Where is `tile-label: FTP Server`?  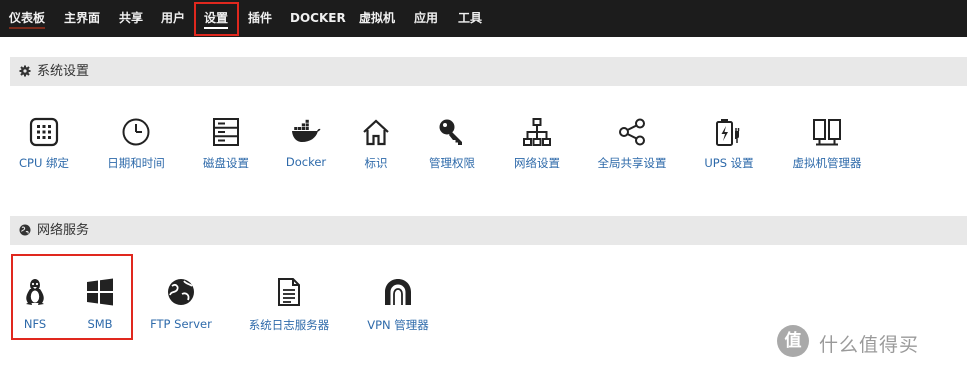
tile-label: FTP Server is located at coordinates (181, 324).